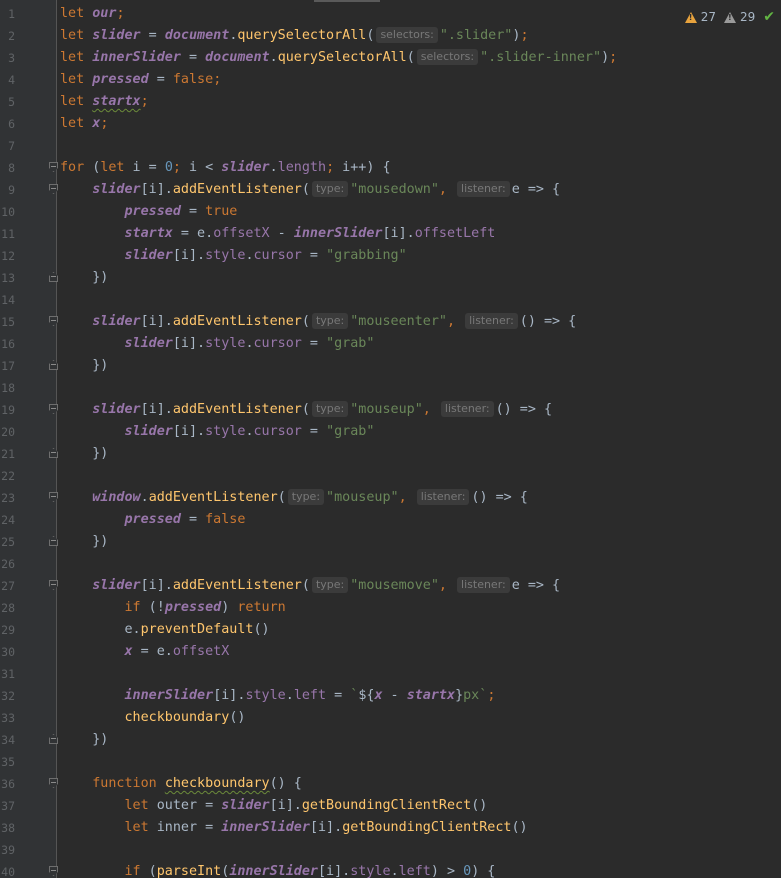 The width and height of the screenshot is (781, 878). I want to click on code-line: 4 let pressed = false;, so click(390, 80).